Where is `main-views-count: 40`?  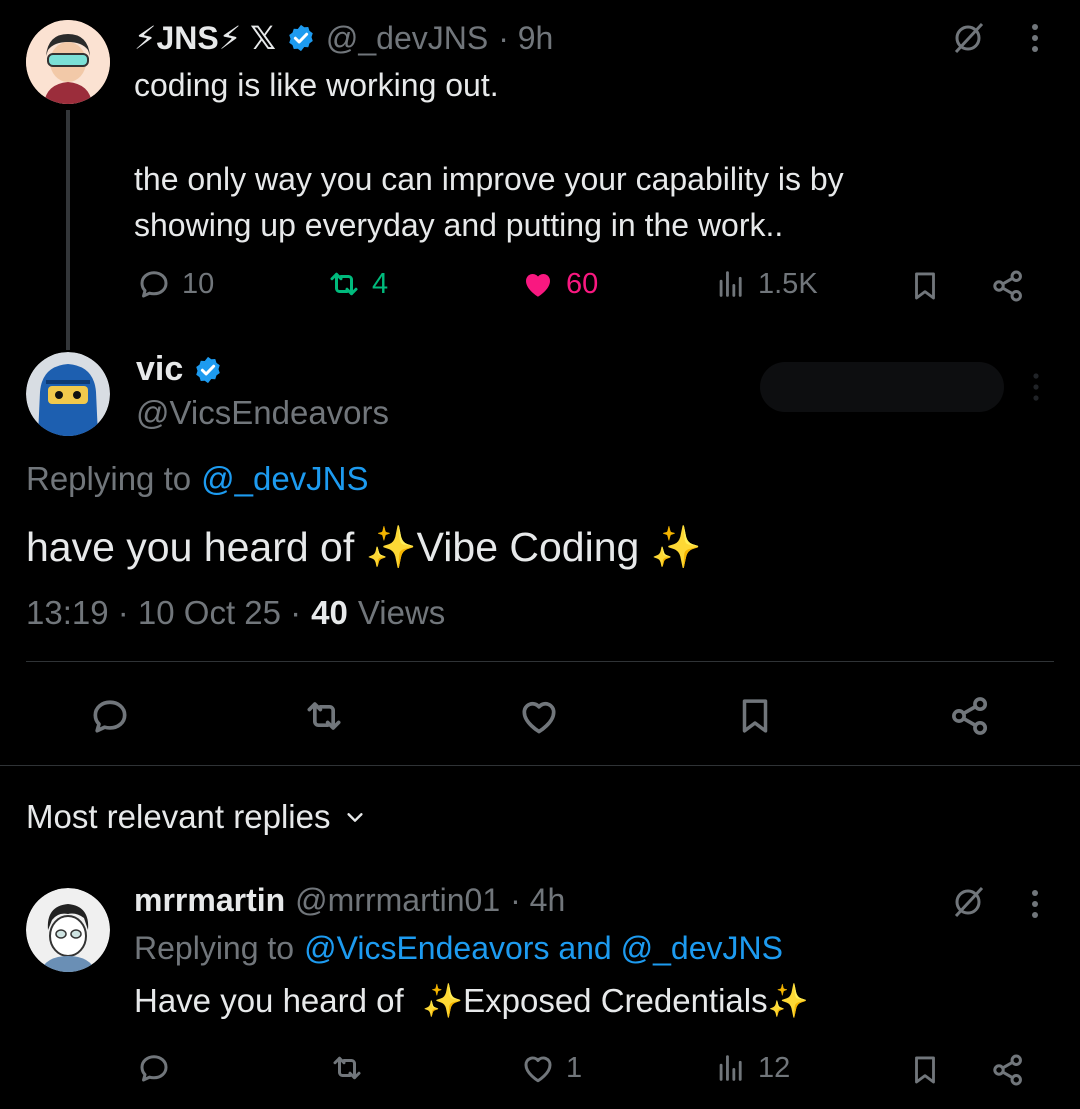 main-views-count: 40 is located at coordinates (329, 612).